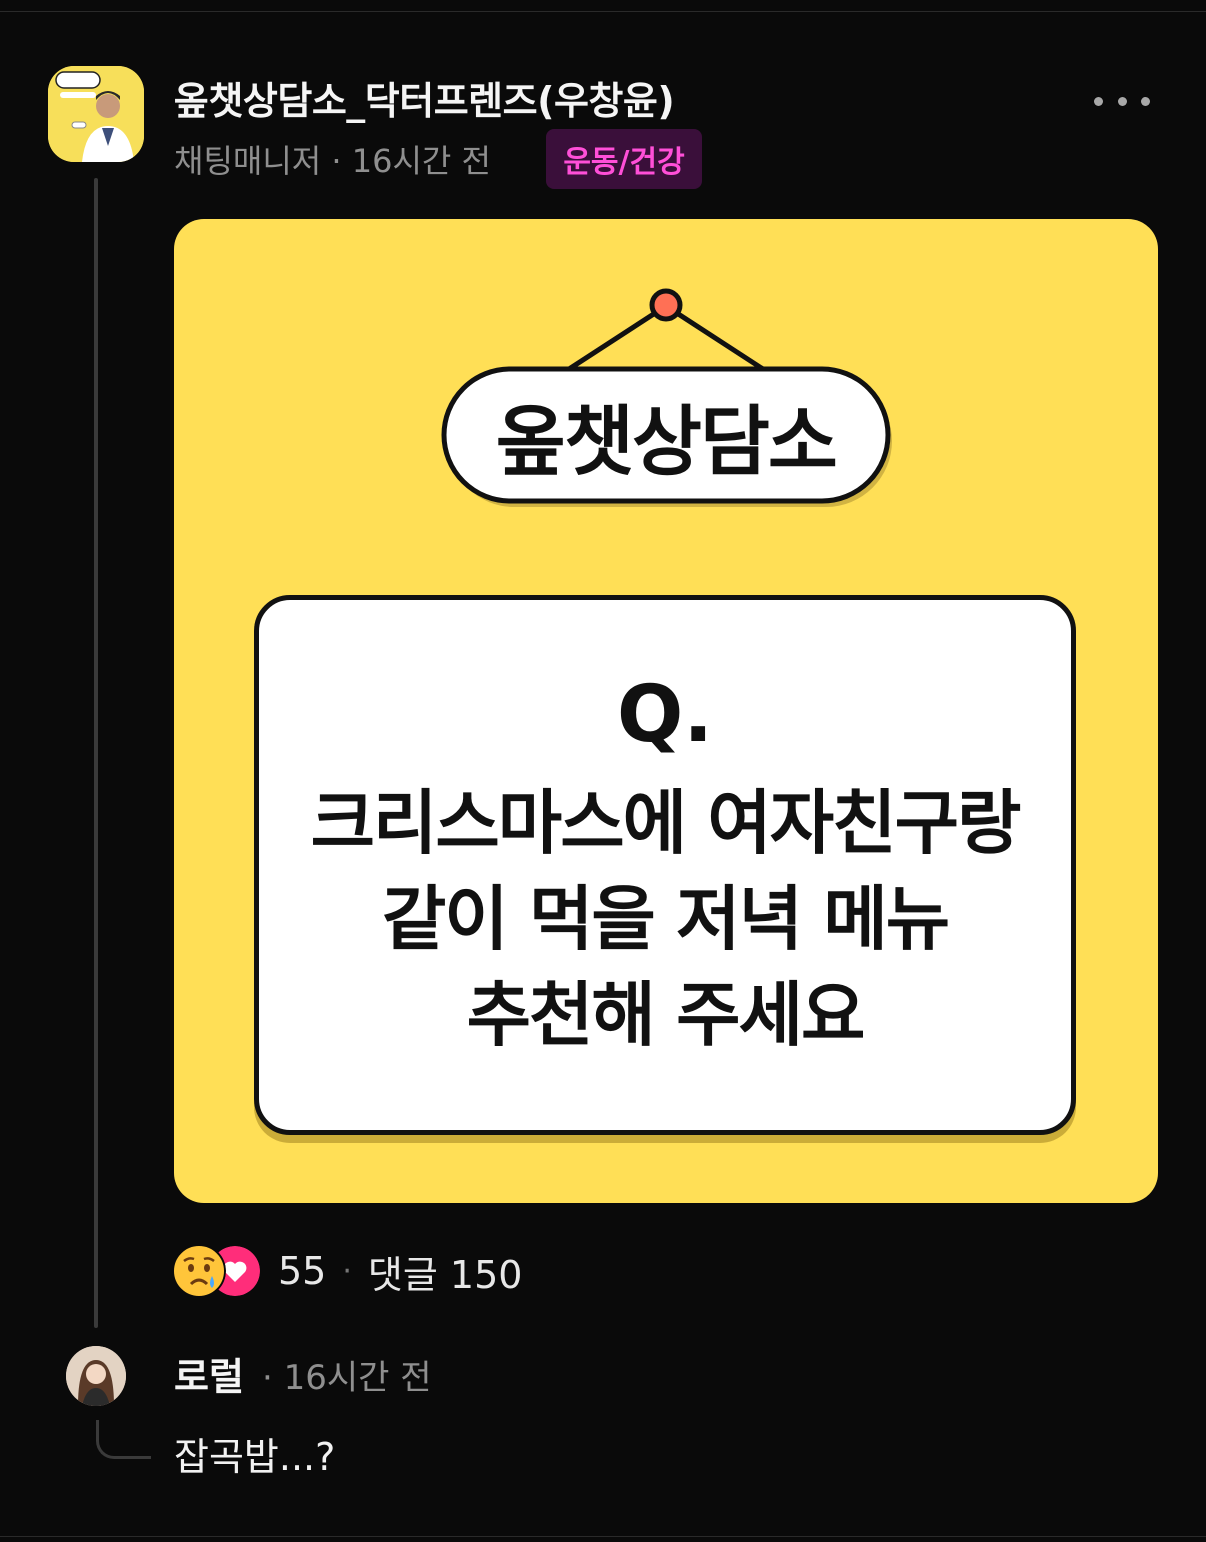  Describe the element at coordinates (357, 1378) in the screenshot. I see `reply-time: 16시간 전` at that location.